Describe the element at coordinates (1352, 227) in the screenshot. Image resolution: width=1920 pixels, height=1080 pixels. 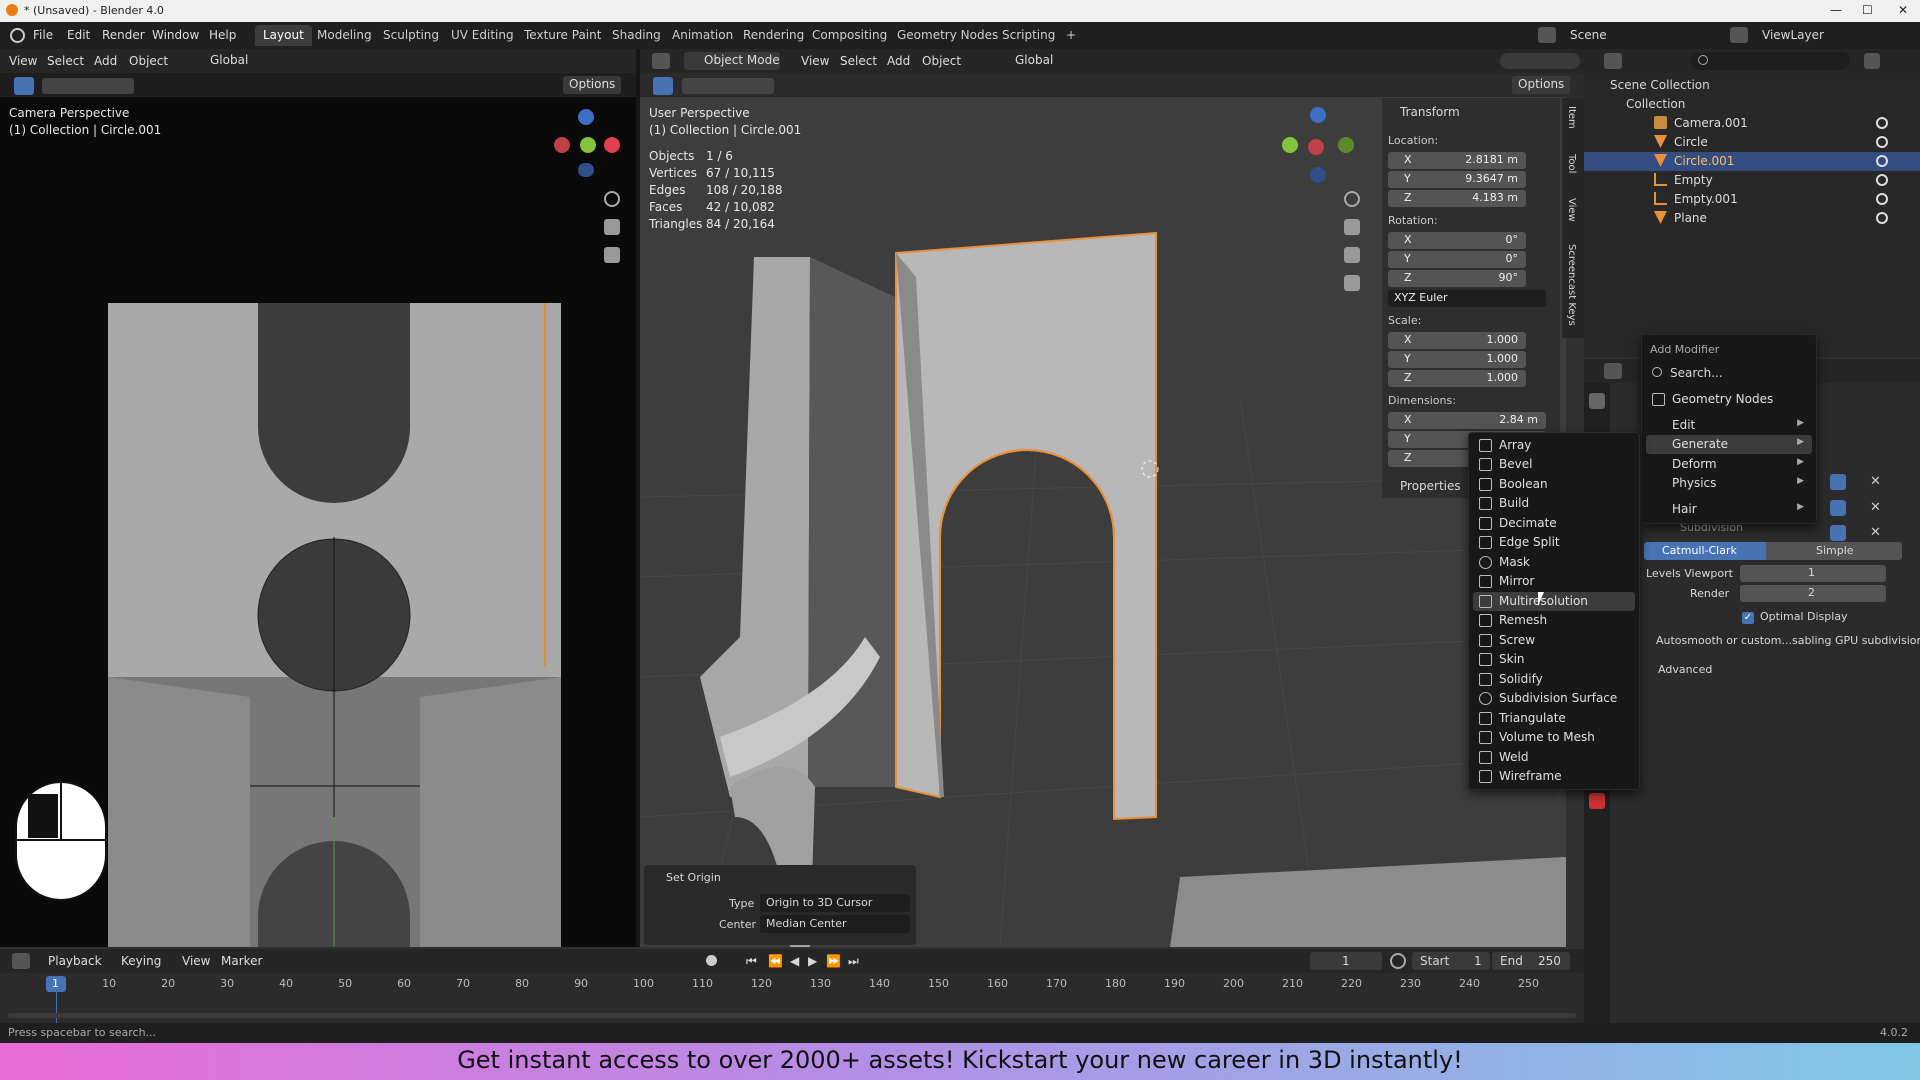
I see `main-pan-hand-icon` at that location.